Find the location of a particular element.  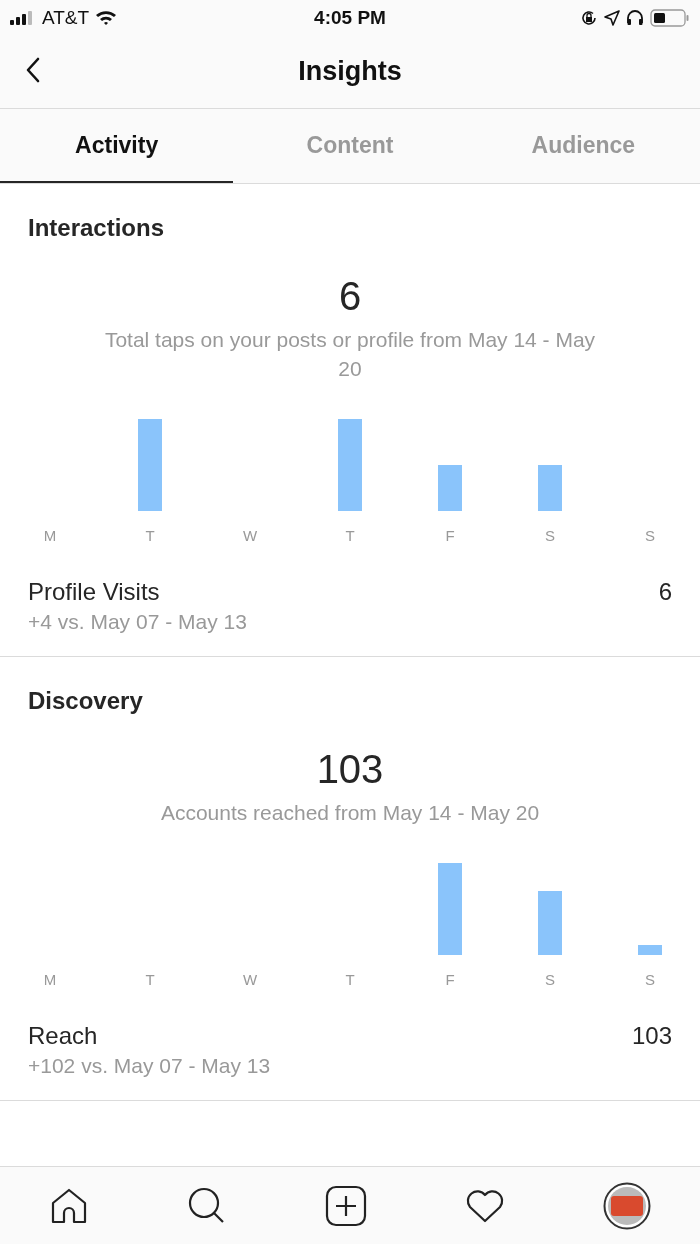

location-arrow-icon is located at coordinates (612, 17).